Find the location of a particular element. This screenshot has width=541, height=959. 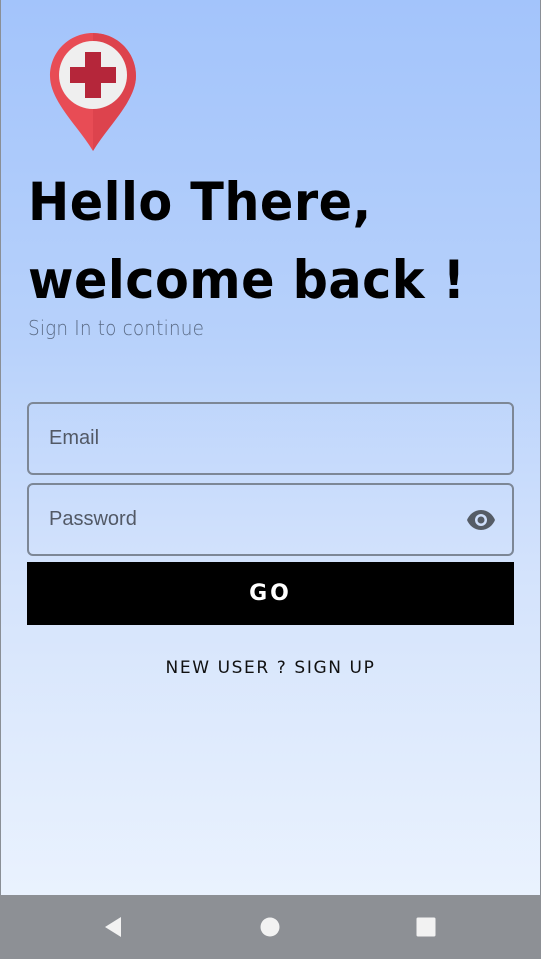

subtitle: Sign In to continue is located at coordinates (116, 328).